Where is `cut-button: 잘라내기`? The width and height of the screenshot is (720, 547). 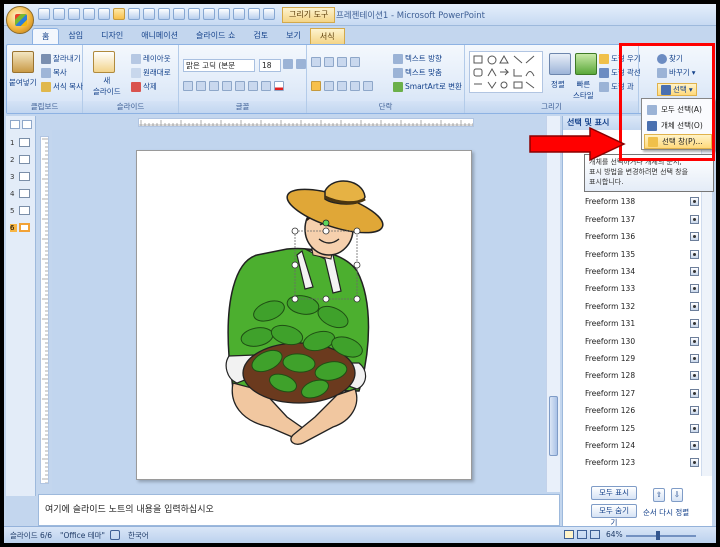 cut-button: 잘라내기 is located at coordinates (61, 58).